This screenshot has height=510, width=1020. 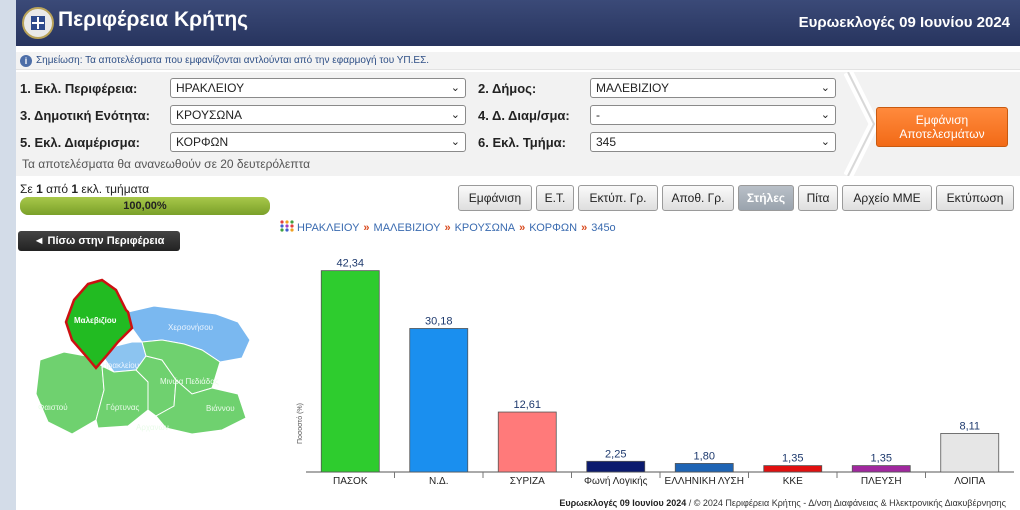 I want to click on tab-pie-label: Πίτα, so click(x=818, y=198).